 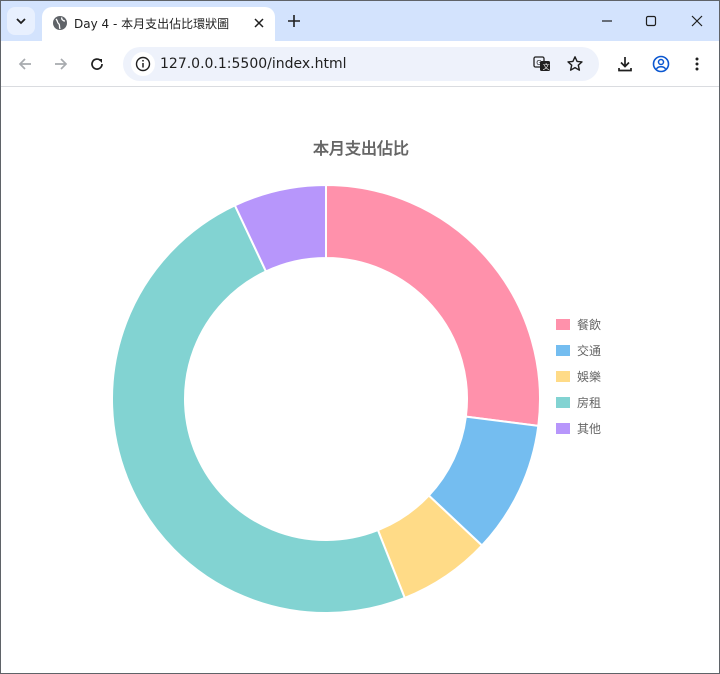 I want to click on legend-label-5: 其他, so click(x=589, y=429).